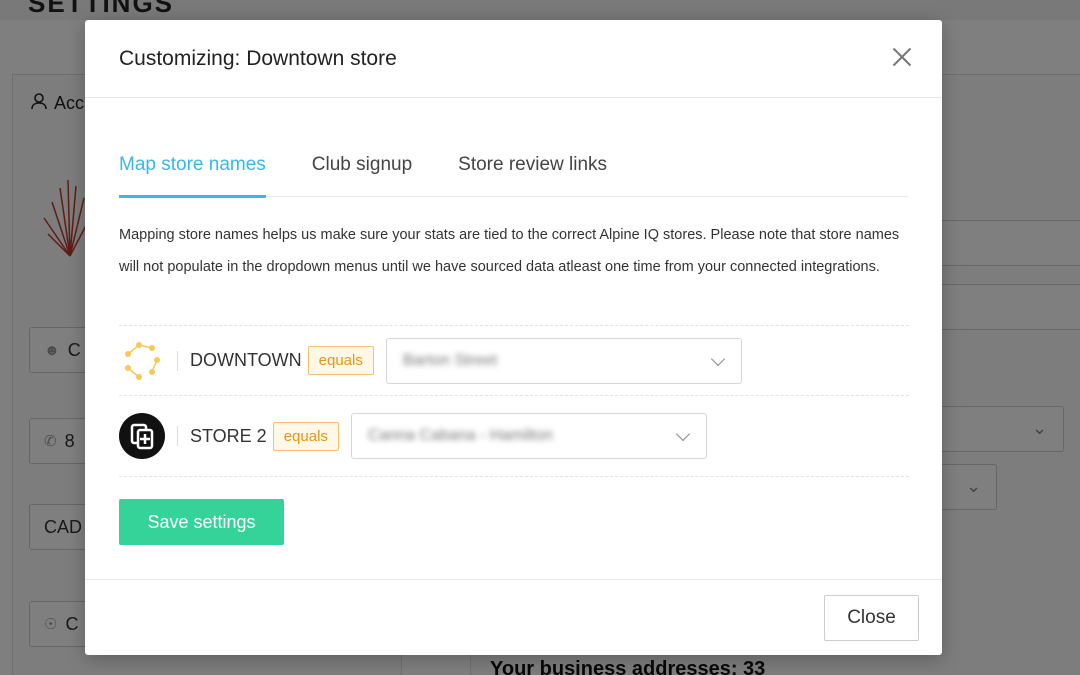 The width and height of the screenshot is (1080, 675). What do you see at coordinates (450, 360) in the screenshot?
I see `store-select-value: Barton Street` at bounding box center [450, 360].